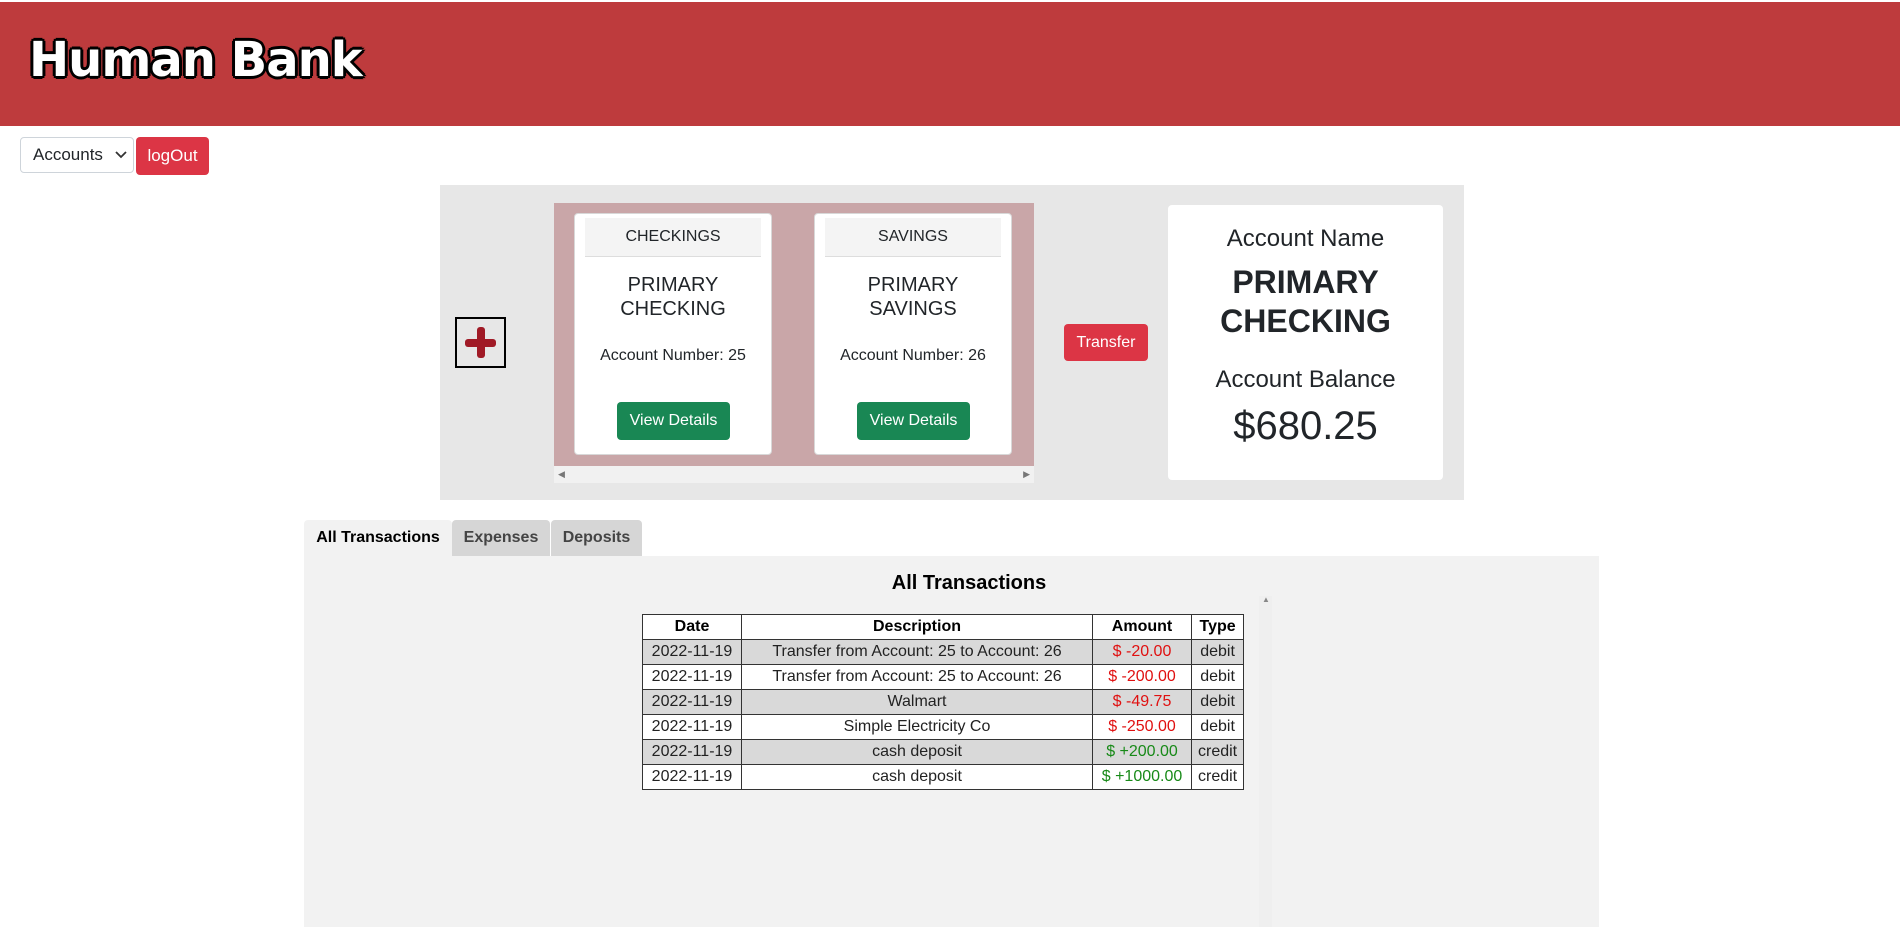 This screenshot has width=1900, height=927. I want to click on accounts-dropdown-label: Accounts, so click(68, 154).